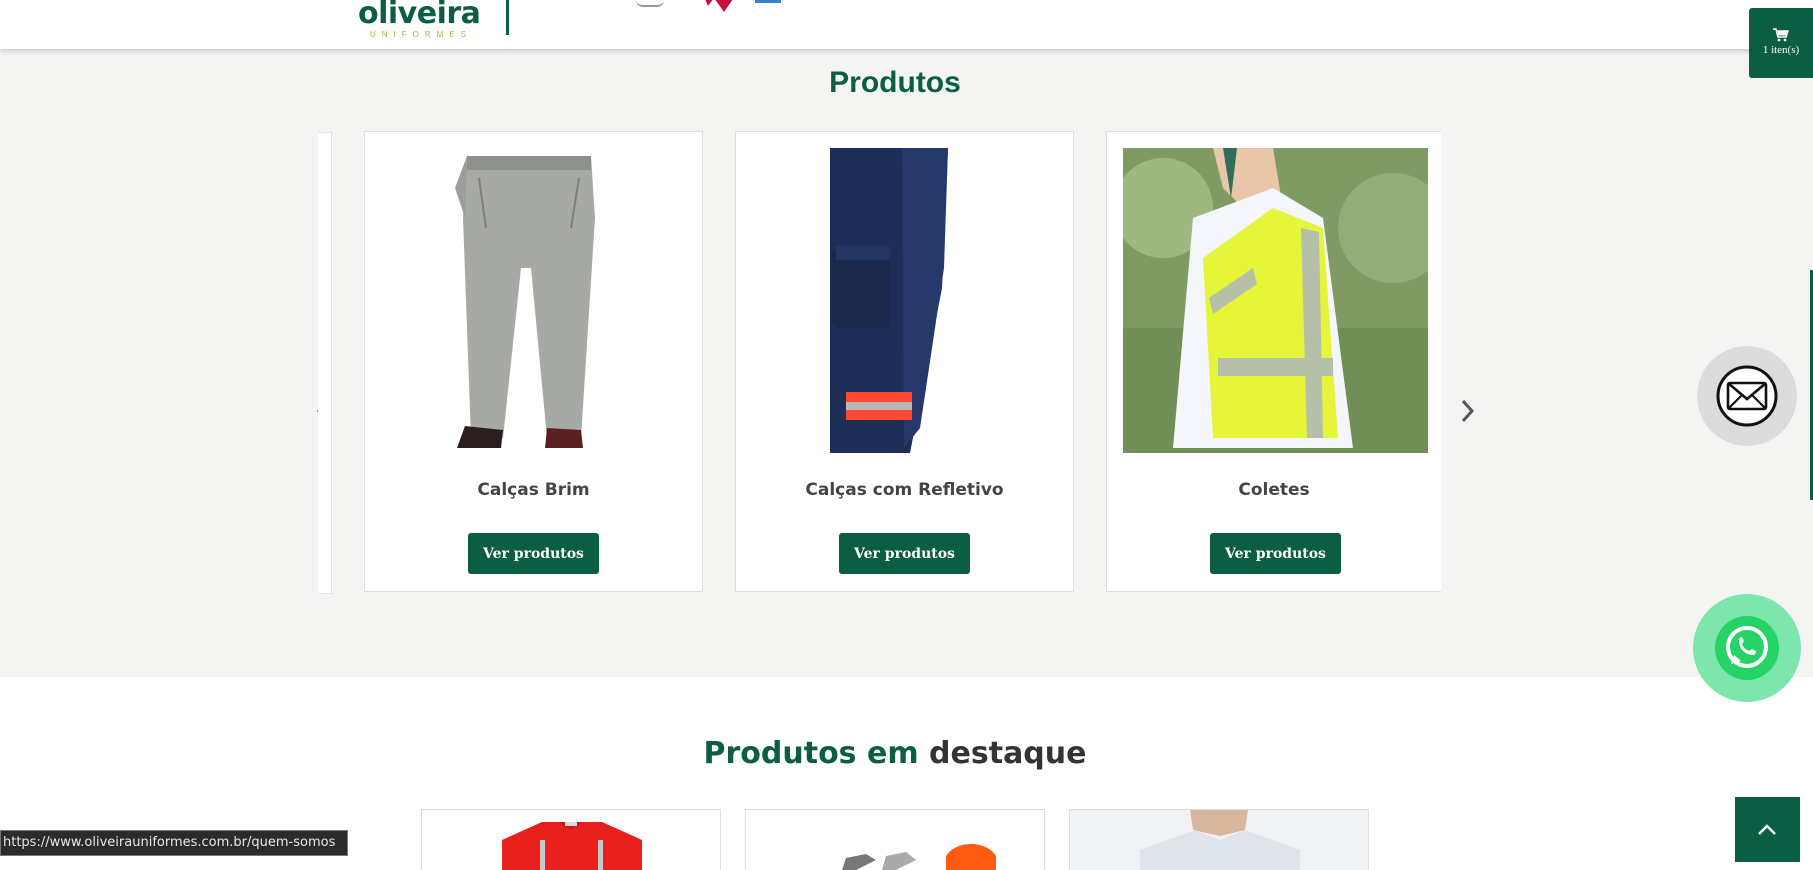  I want to click on whatsapp-badge, so click(1747, 648).